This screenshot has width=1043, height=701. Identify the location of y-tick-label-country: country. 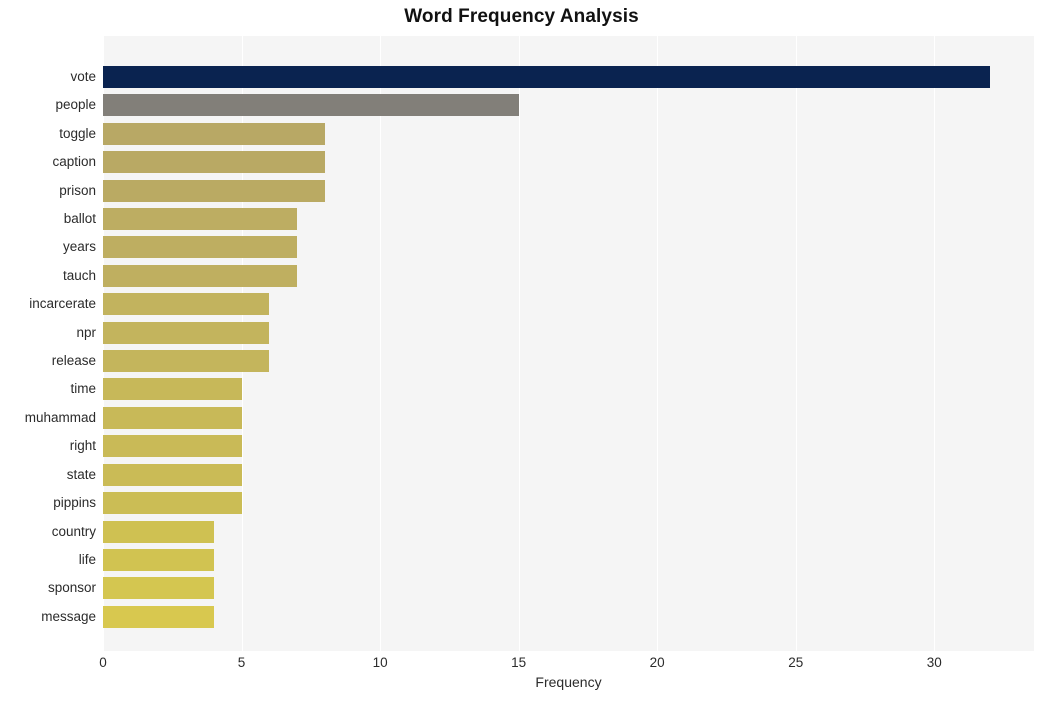
(73, 531).